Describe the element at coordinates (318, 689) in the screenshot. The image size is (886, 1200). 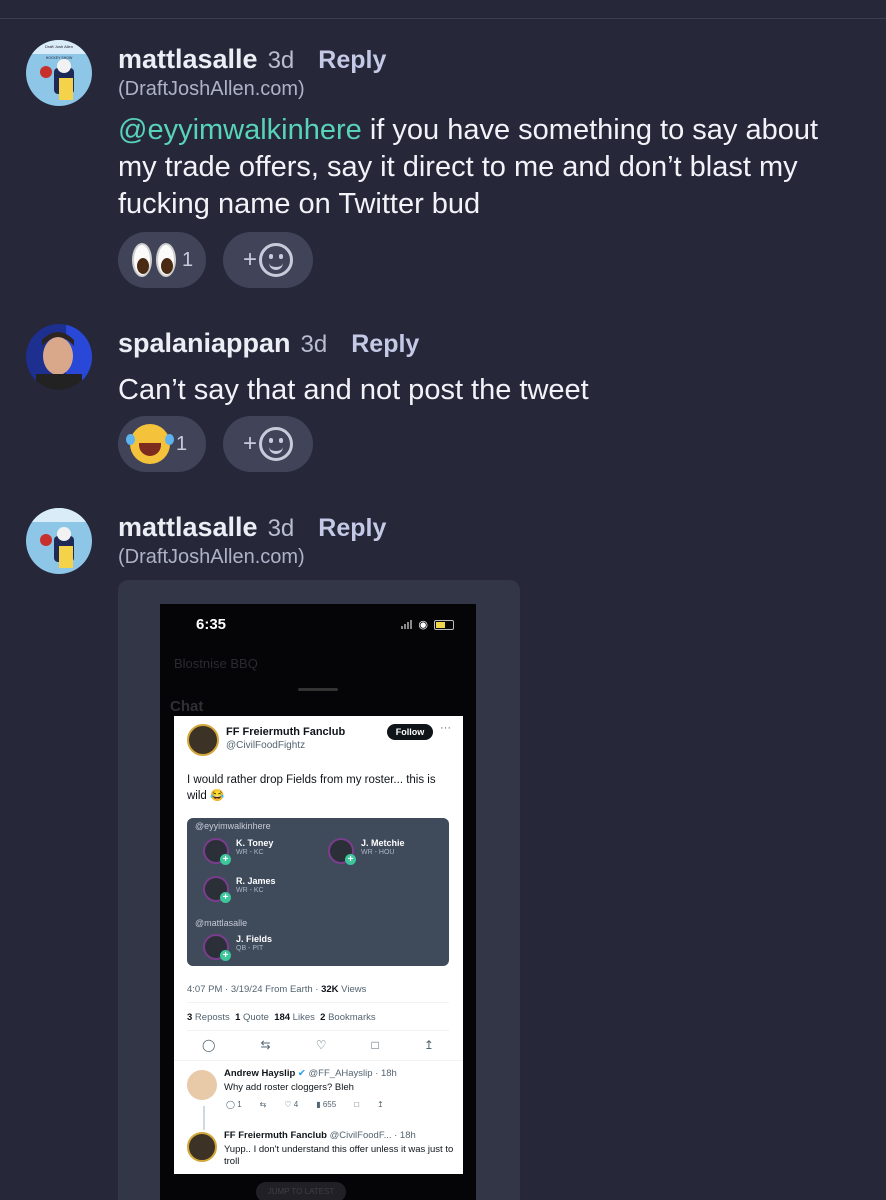
I see `sheet-handle` at that location.